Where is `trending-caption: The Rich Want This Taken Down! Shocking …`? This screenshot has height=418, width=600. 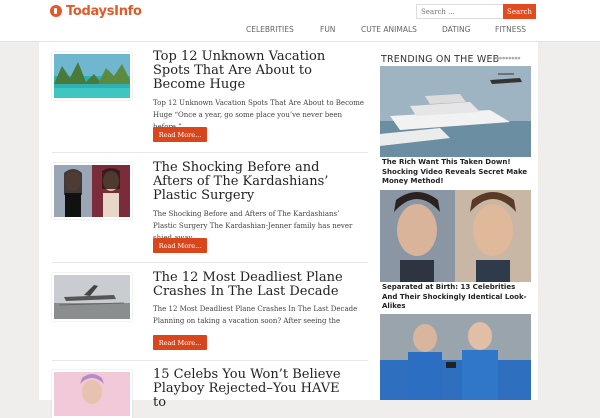 trending-caption: The Rich Want This Taken Down! Shocking … is located at coordinates (457, 172).